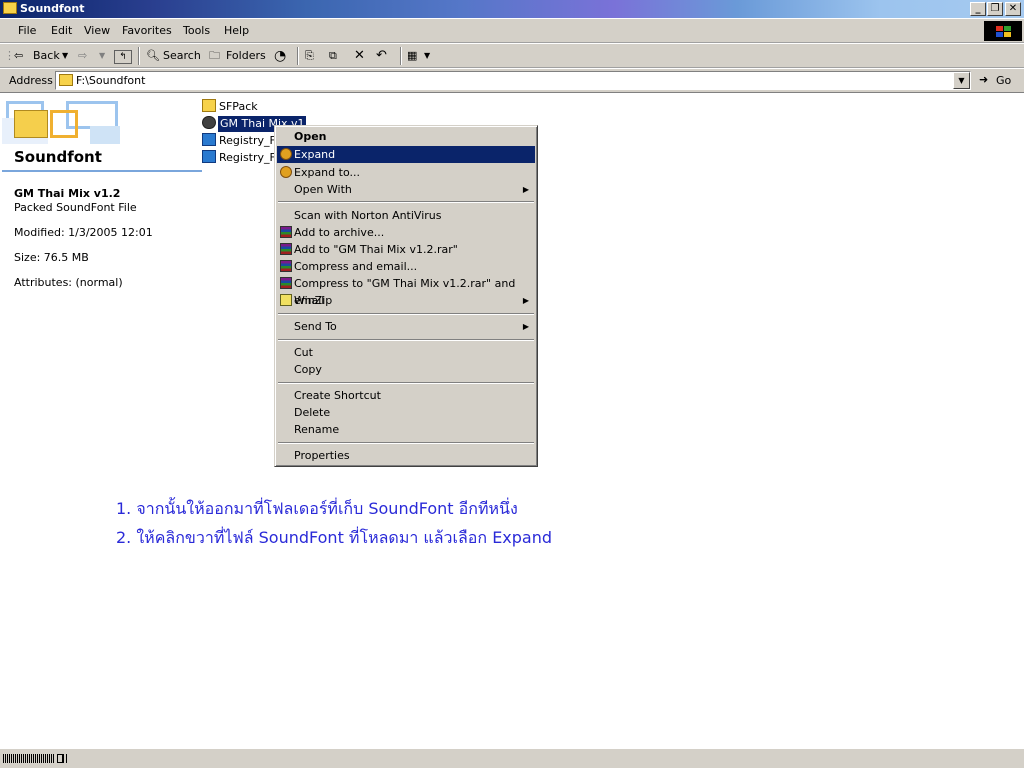 This screenshot has height=768, width=1024. I want to click on menu-item-open: Open, so click(406, 136).